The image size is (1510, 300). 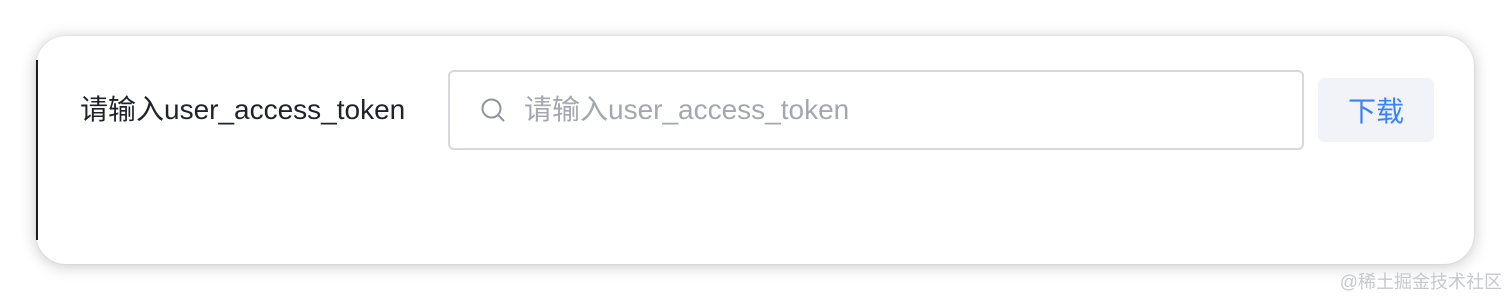 I want to click on token-field-label: 请输入user_access_token, so click(x=243, y=109).